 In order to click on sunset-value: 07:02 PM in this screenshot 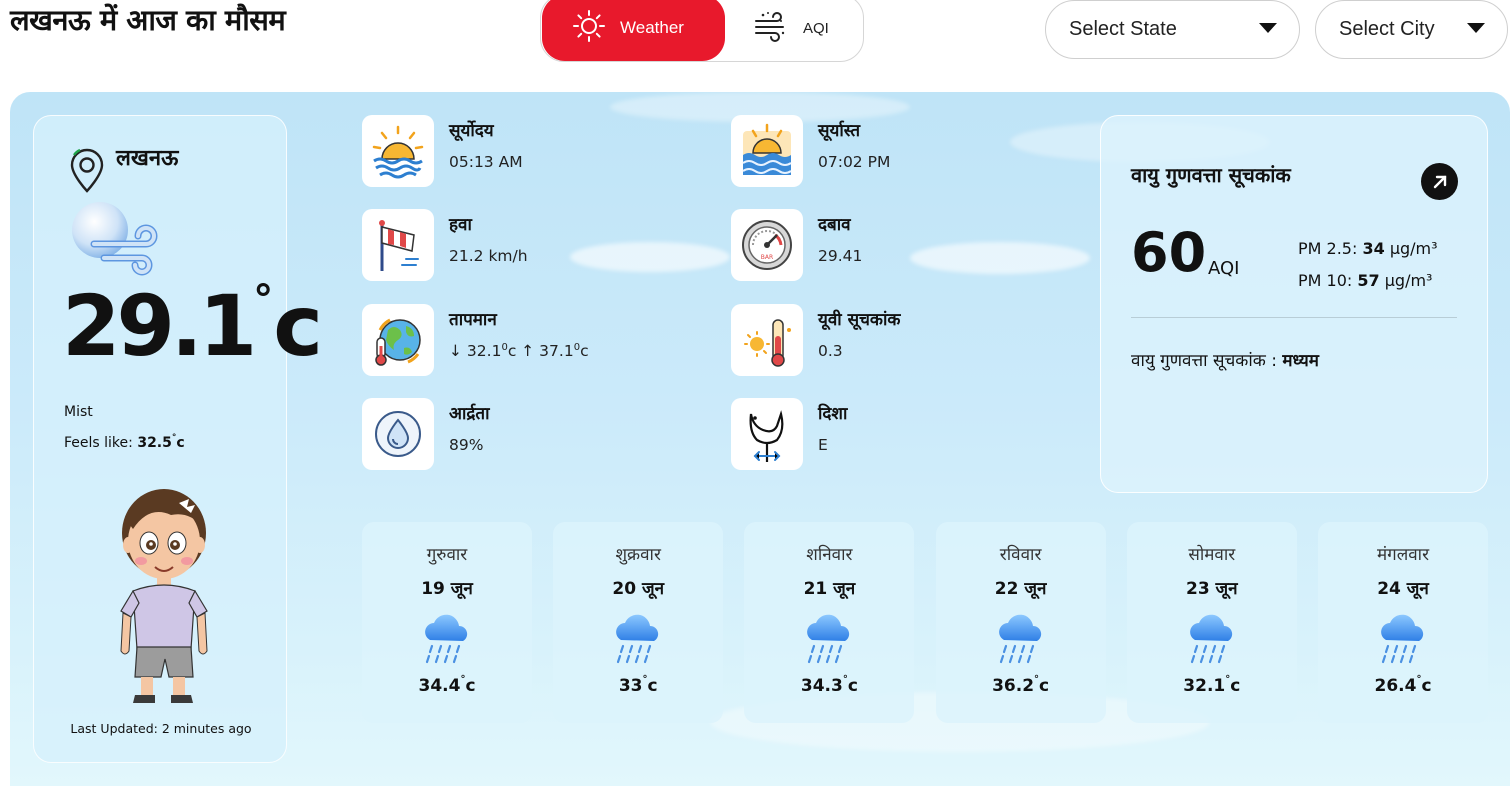, I will do `click(854, 162)`.